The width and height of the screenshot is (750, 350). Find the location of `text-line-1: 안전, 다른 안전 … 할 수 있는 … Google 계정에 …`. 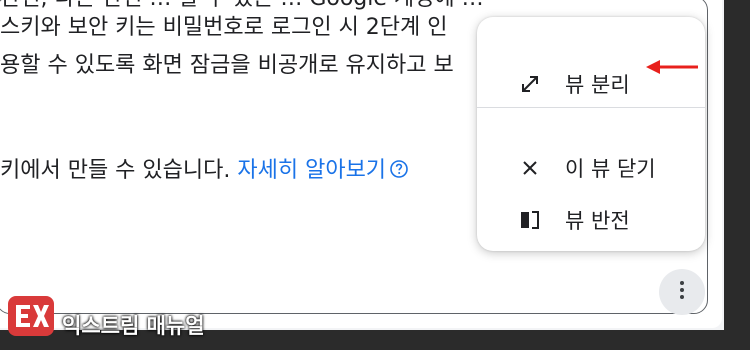

text-line-1: 안전, 다른 안전 … 할 수 있는 … Google 계정에 … is located at coordinates (242, 6).